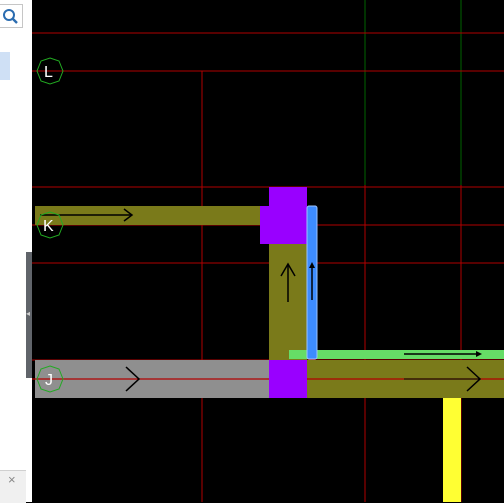 This screenshot has width=504, height=503. I want to click on duct-fitting-tee, so click(288, 379).